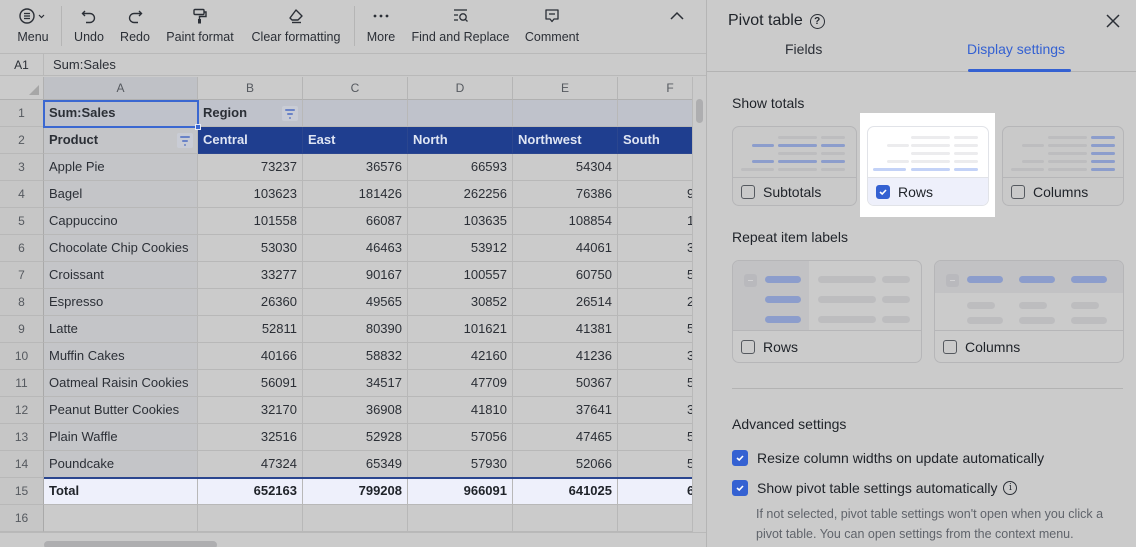 This screenshot has width=1136, height=547. What do you see at coordinates (185, 140) in the screenshot?
I see `filter-icon` at bounding box center [185, 140].